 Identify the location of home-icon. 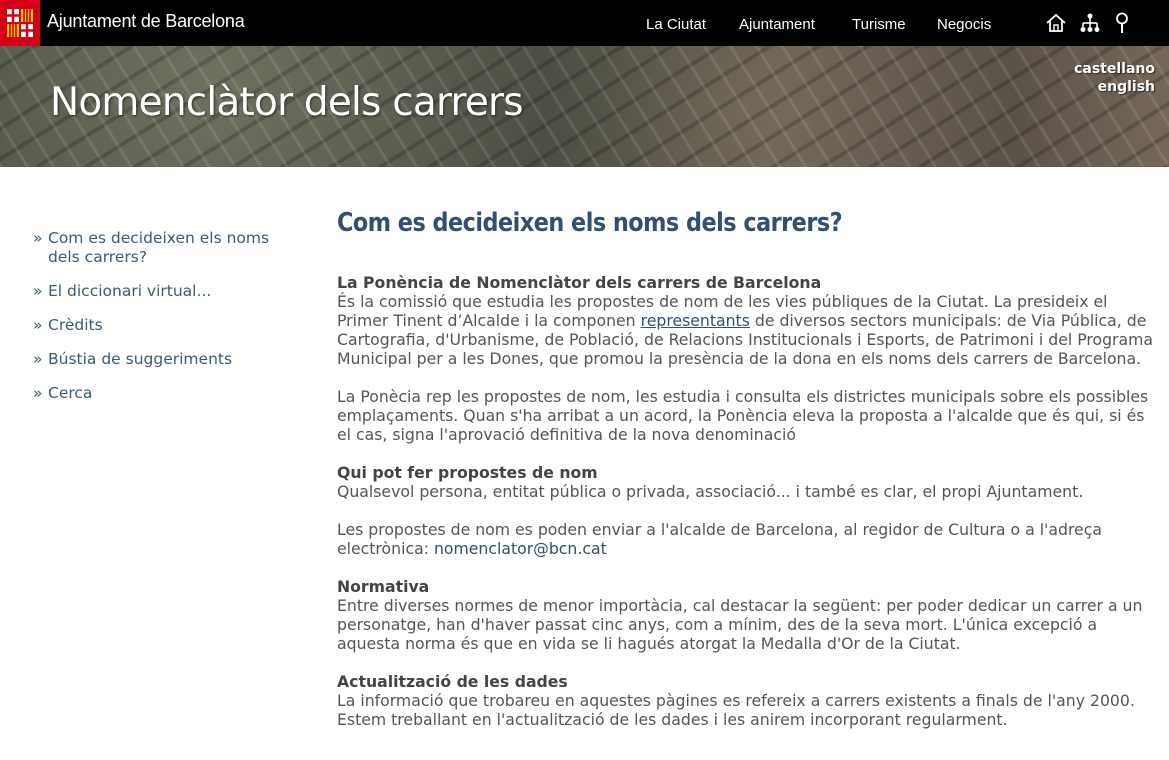
(1056, 23).